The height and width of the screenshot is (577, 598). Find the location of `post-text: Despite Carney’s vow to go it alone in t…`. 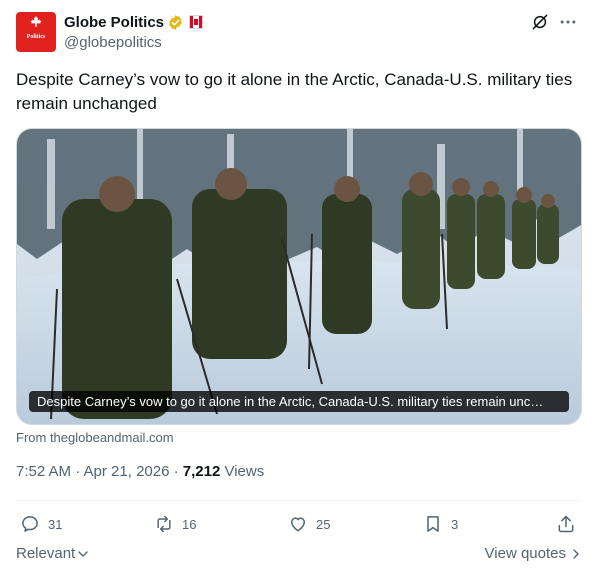

post-text: Despite Carney’s vow to go it alone in t… is located at coordinates (294, 91).